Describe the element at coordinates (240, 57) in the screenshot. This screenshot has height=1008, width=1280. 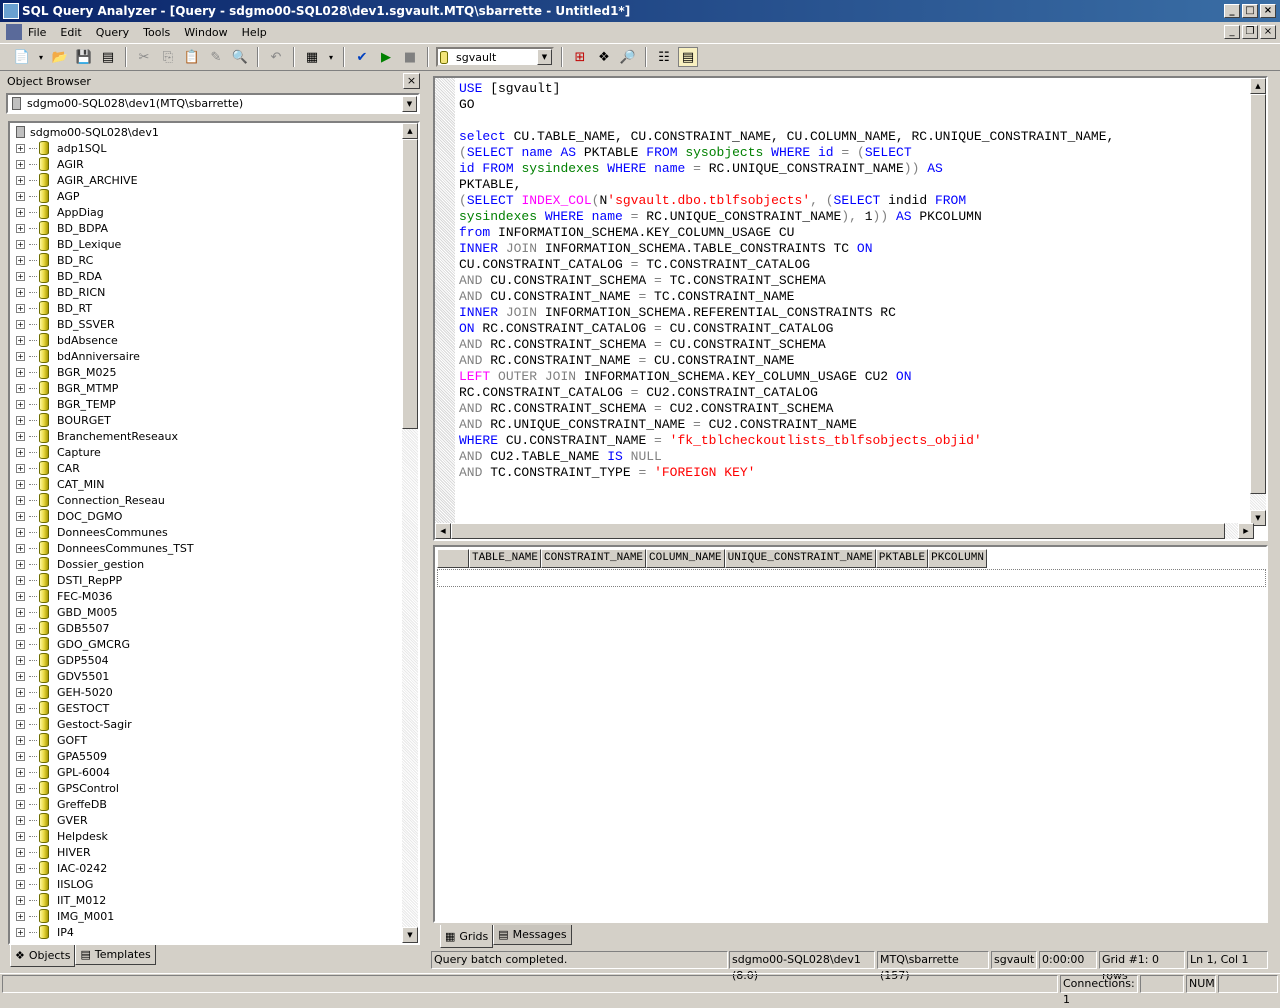
I see `find-icon: 🔍` at that location.